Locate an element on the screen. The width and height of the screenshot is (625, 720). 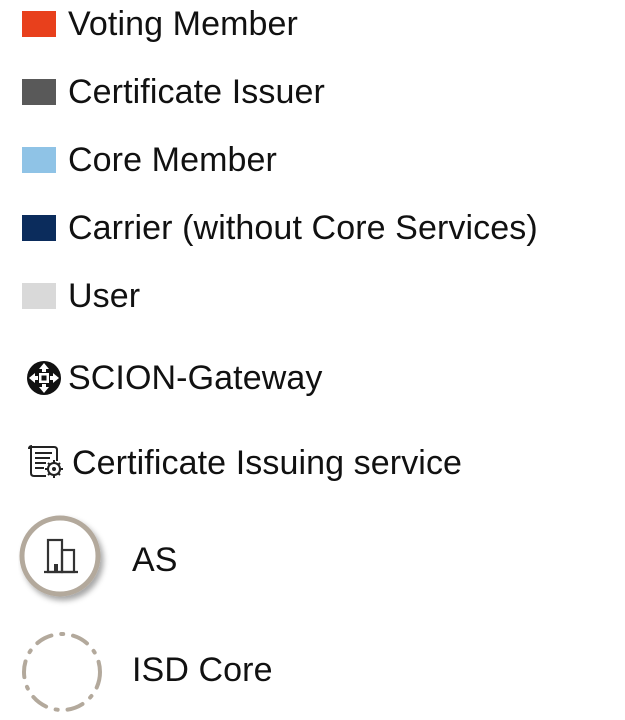
certificate-icon is located at coordinates (46, 463).